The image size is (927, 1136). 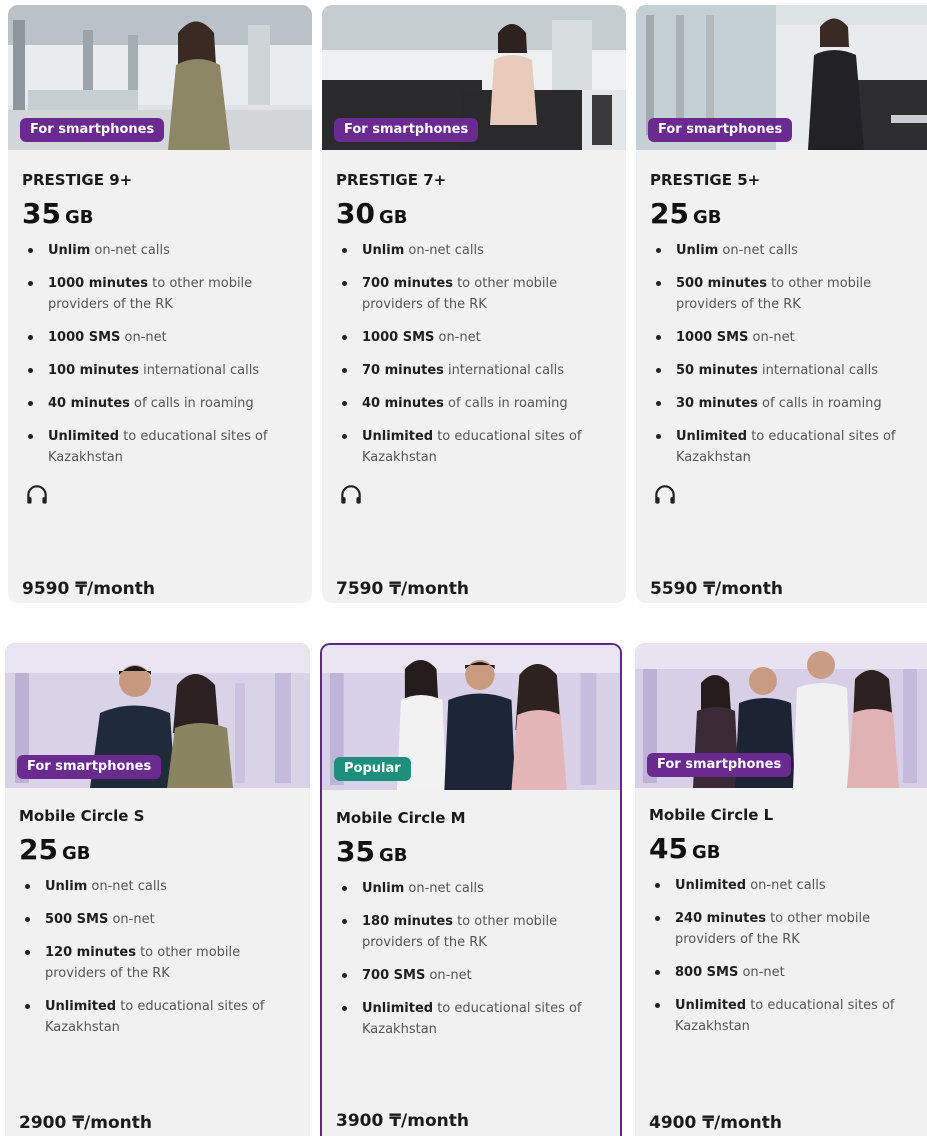 I want to click on feature-item: Unlimited on-net calls, so click(x=783, y=885).